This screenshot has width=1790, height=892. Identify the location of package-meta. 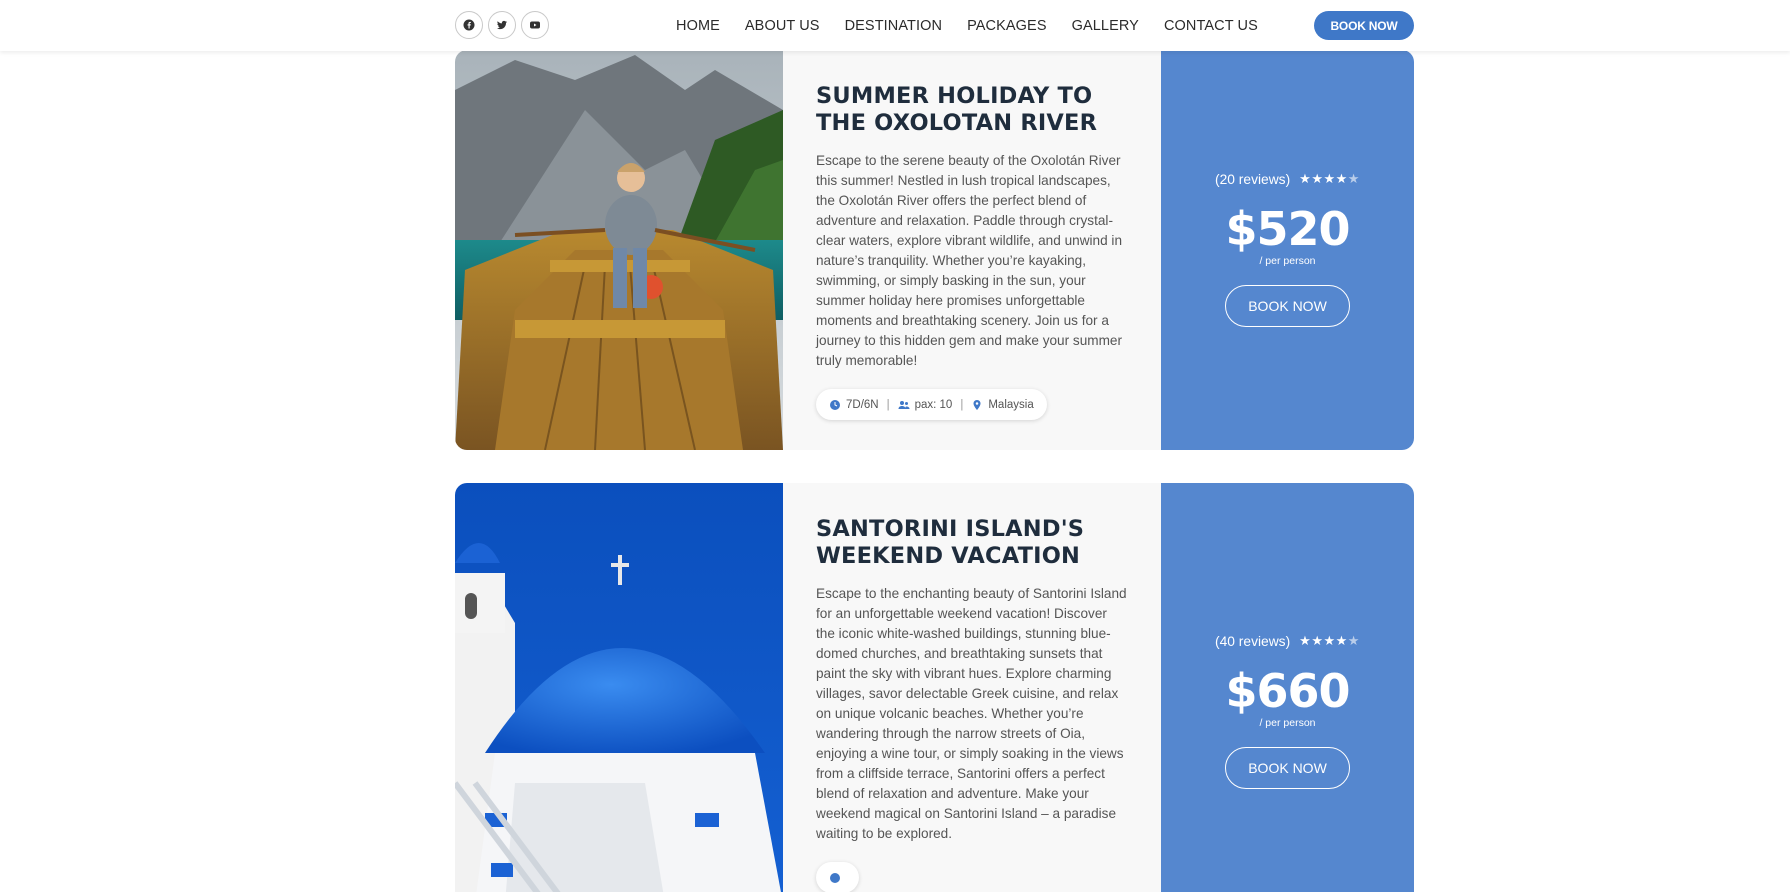
(837, 877).